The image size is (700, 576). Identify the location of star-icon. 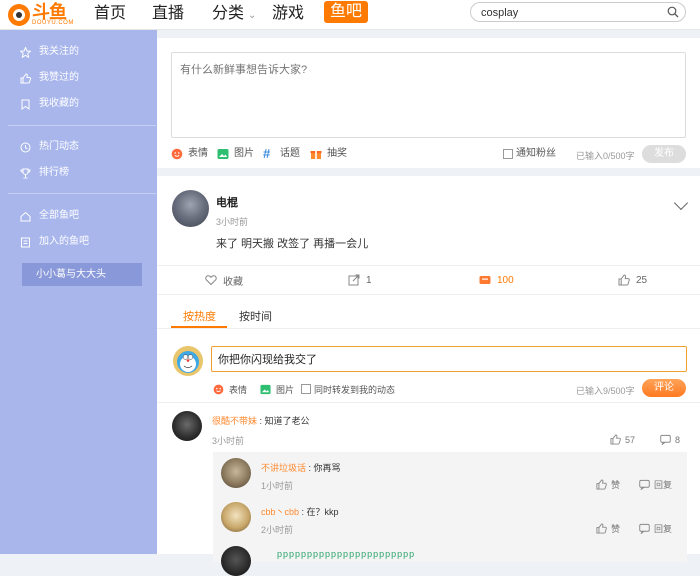
(25, 52).